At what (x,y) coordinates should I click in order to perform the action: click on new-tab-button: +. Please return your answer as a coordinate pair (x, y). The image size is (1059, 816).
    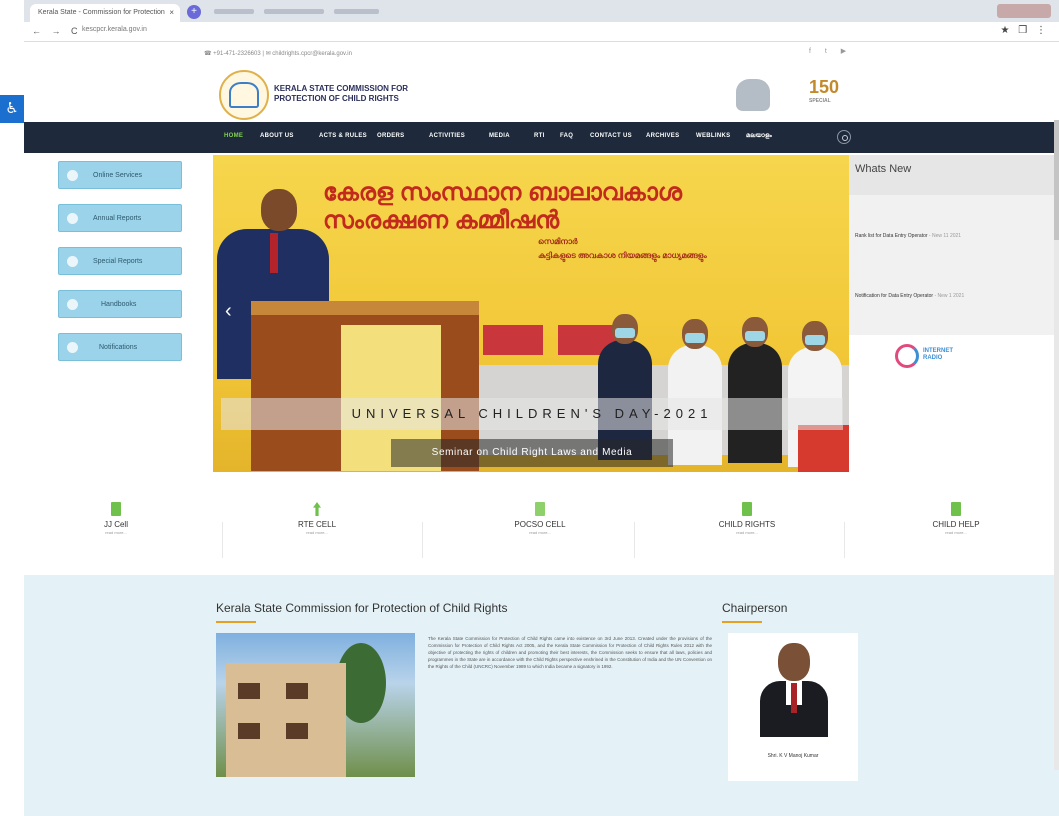
    Looking at the image, I should click on (194, 12).